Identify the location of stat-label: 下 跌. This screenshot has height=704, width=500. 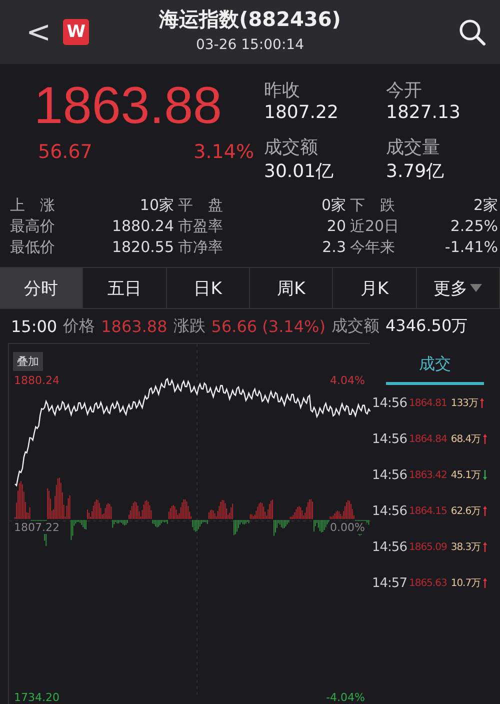
(373, 205).